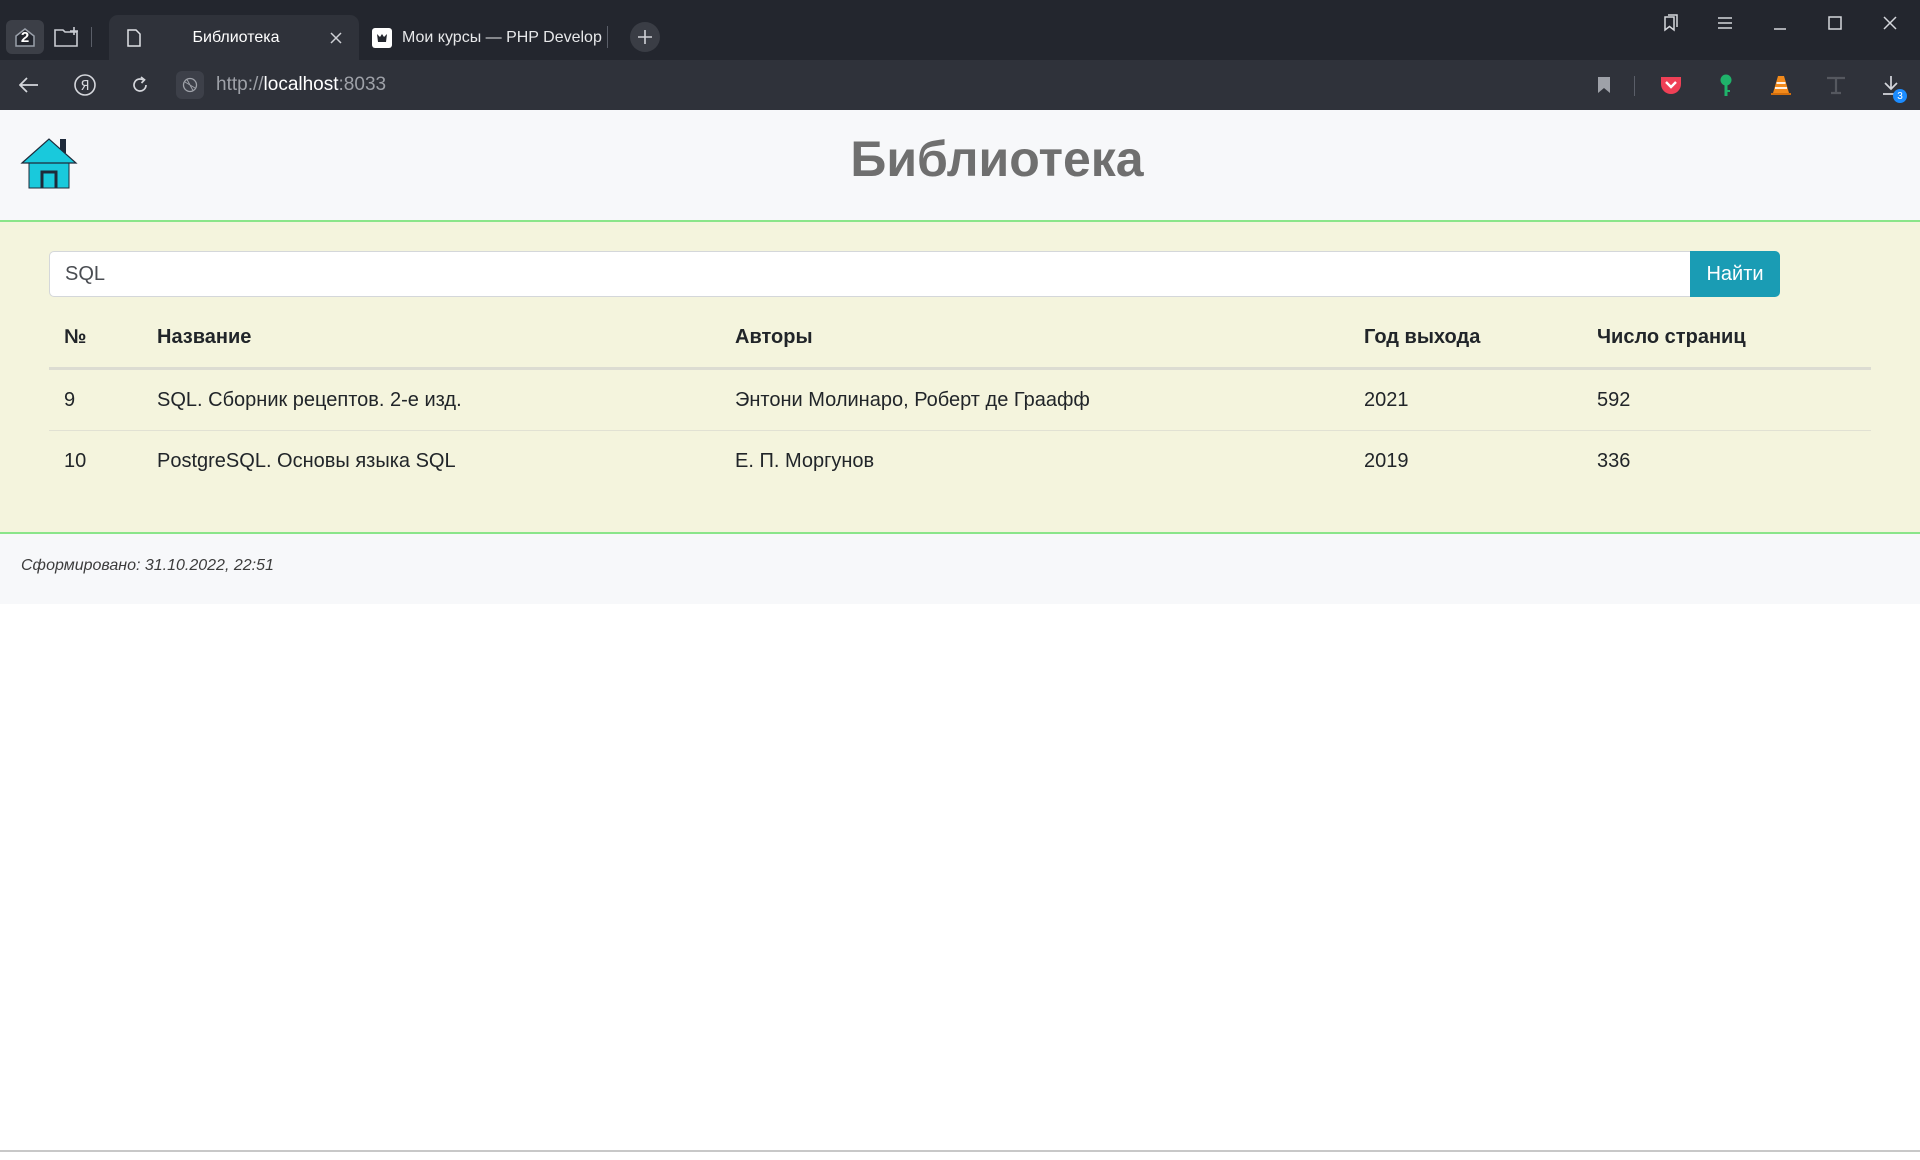  I want to click on cell-pages: 592, so click(1726, 399).